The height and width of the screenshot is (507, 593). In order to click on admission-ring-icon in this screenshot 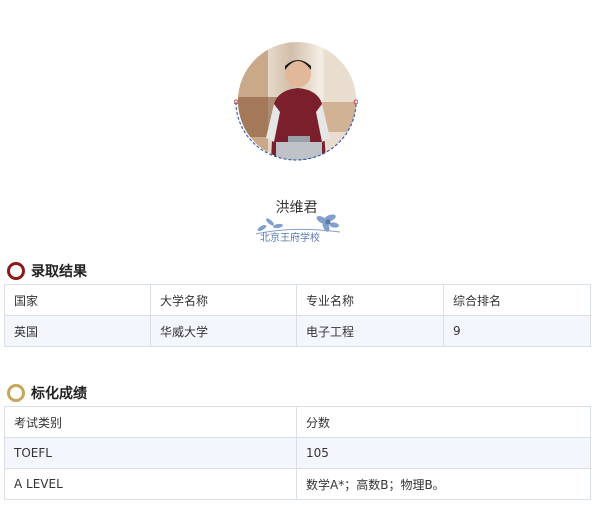, I will do `click(16, 271)`.